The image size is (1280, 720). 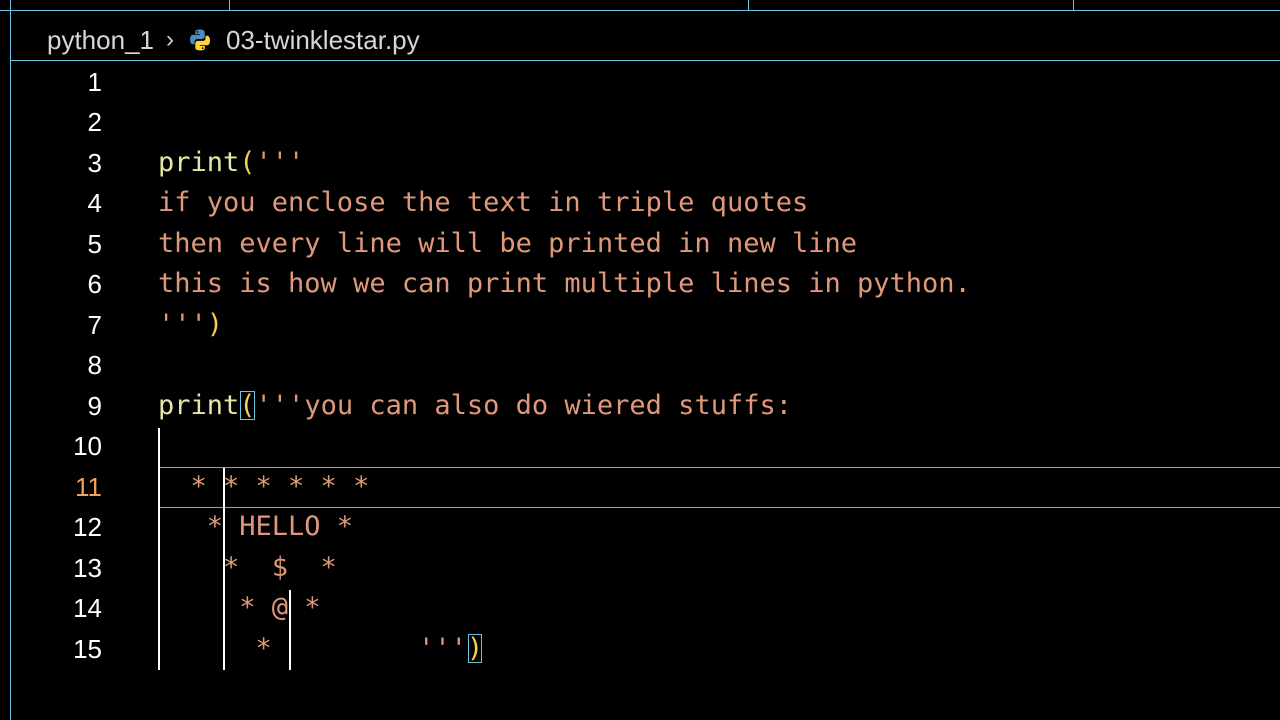 I want to click on line-number: 6, so click(x=94, y=284).